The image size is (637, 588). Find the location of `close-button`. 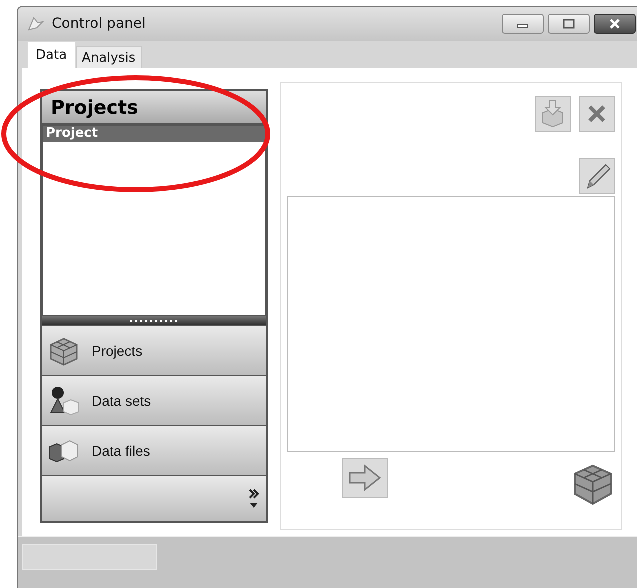

close-button is located at coordinates (615, 24).